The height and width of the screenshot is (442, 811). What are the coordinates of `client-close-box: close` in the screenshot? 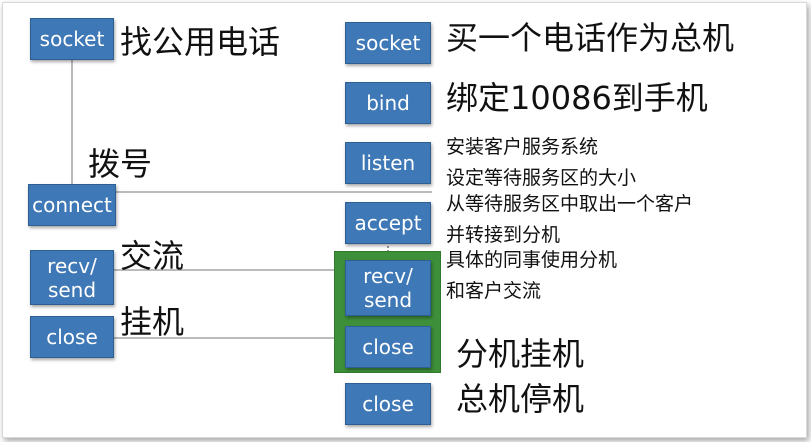 It's located at (72, 337).